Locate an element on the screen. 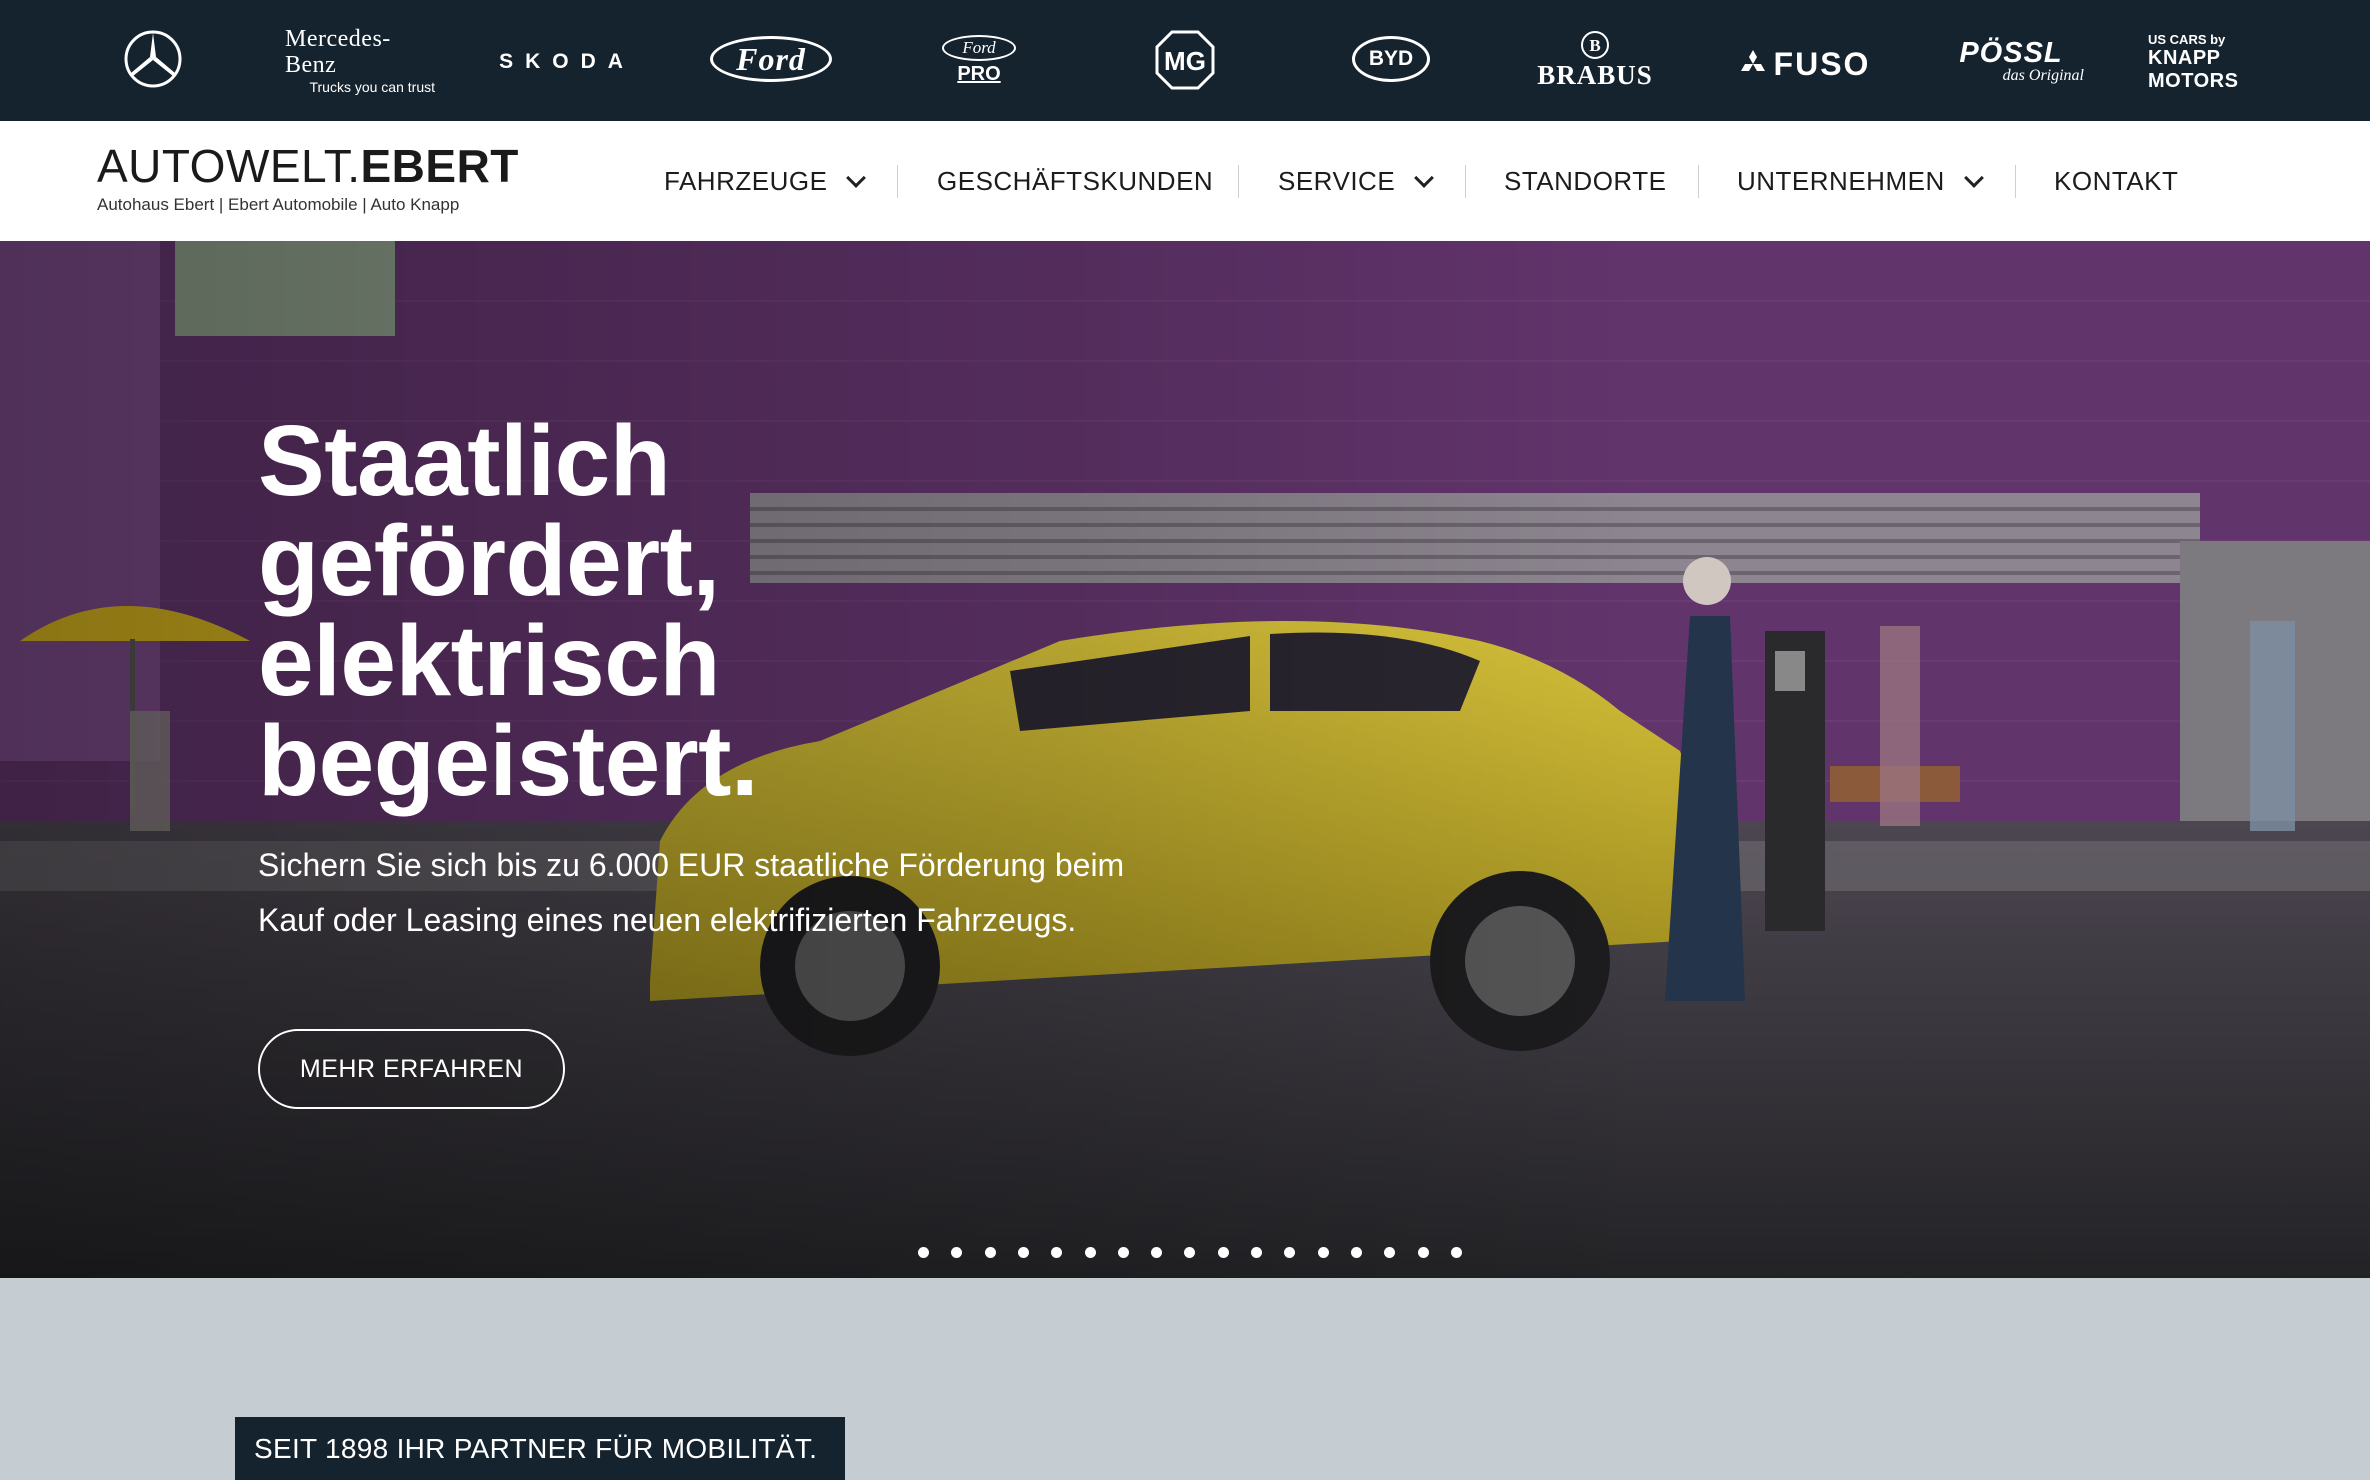  brand-mg: MG is located at coordinates (1185, 60).